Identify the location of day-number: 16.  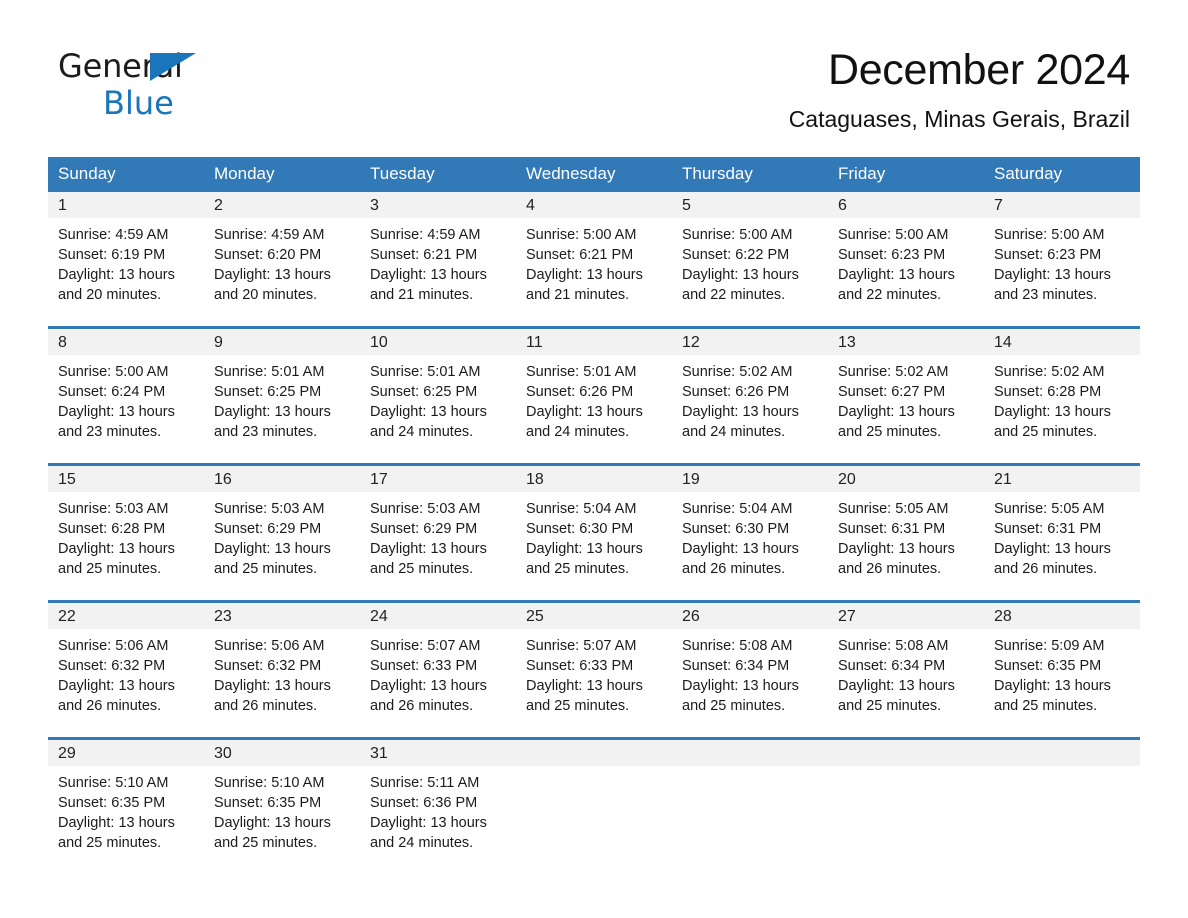
(282, 479).